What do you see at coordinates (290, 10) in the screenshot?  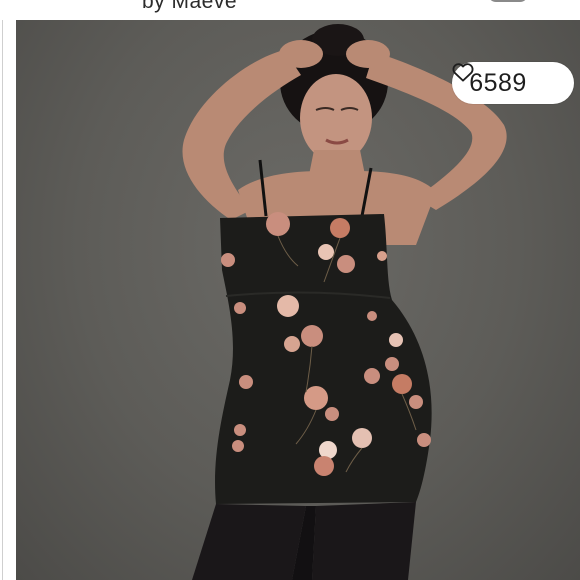 I see `top-bar: by Maeve` at bounding box center [290, 10].